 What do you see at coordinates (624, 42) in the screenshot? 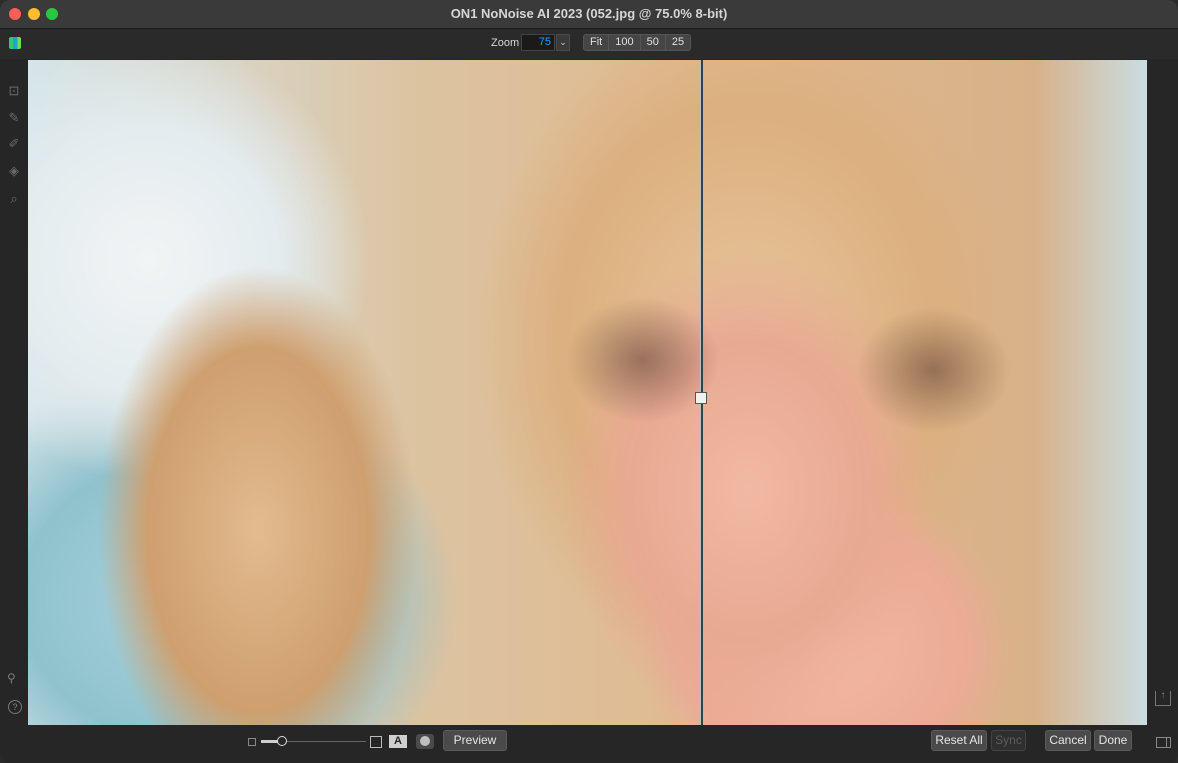
I see `zoom-100-button: 100` at bounding box center [624, 42].